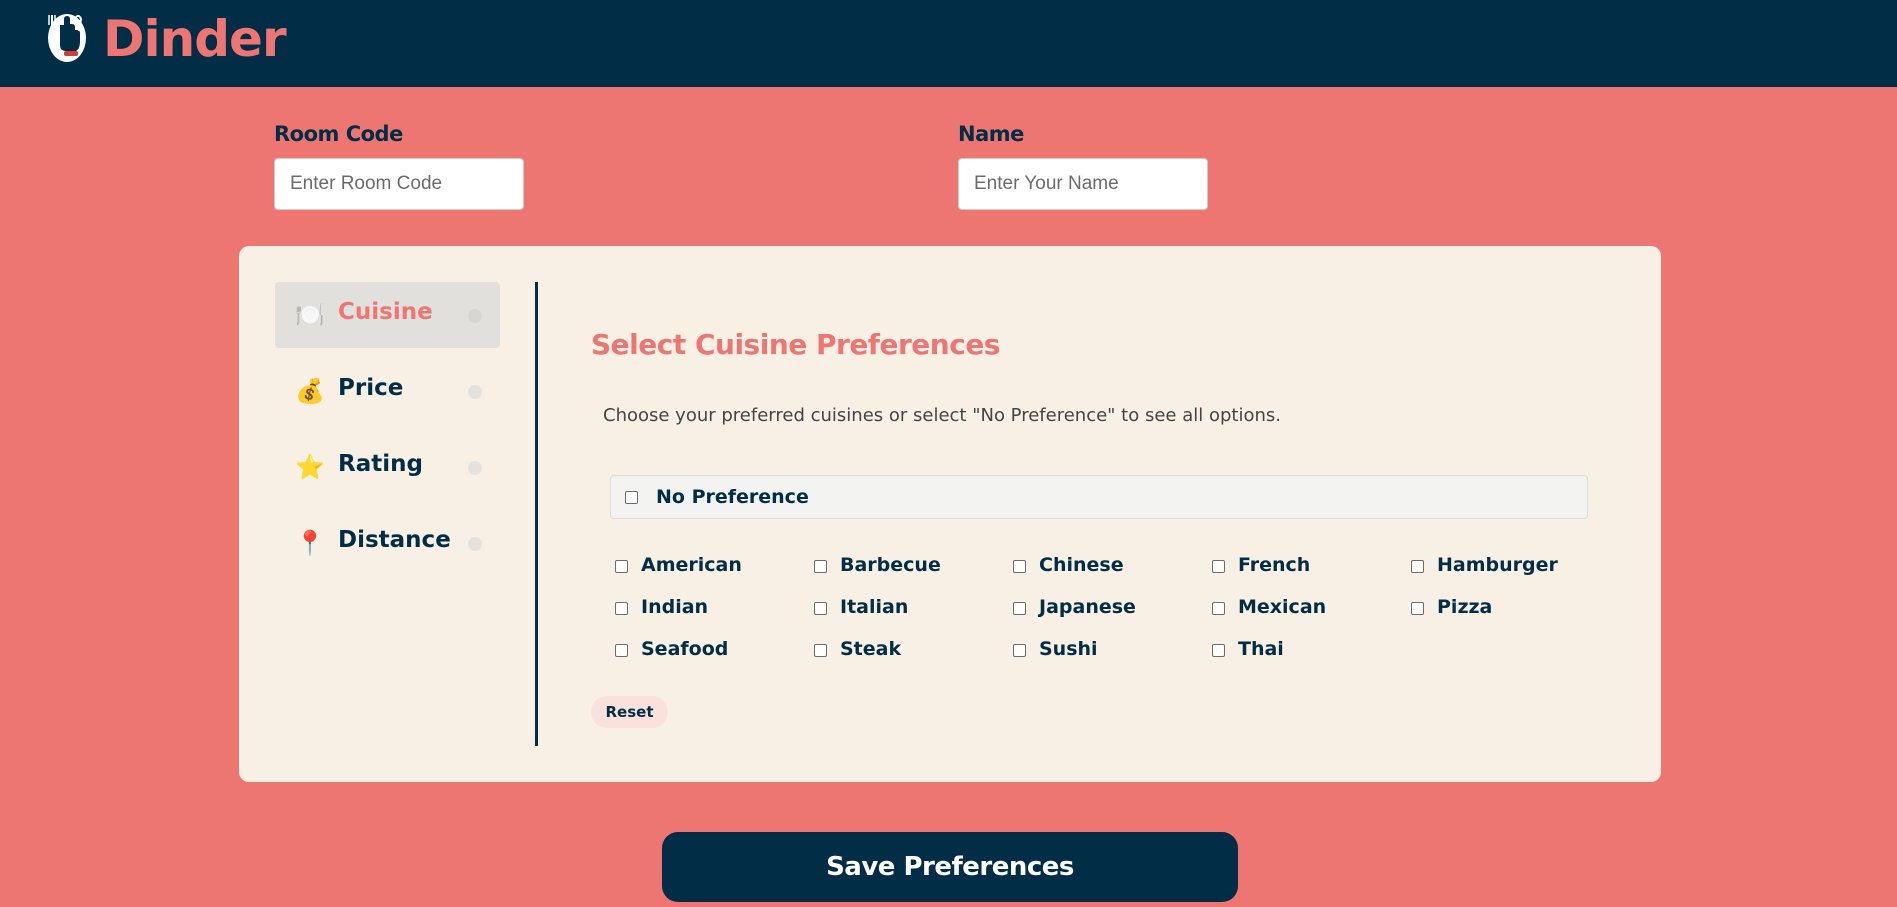  Describe the element at coordinates (380, 464) in the screenshot. I see `sidebar-item-label: Rating` at that location.